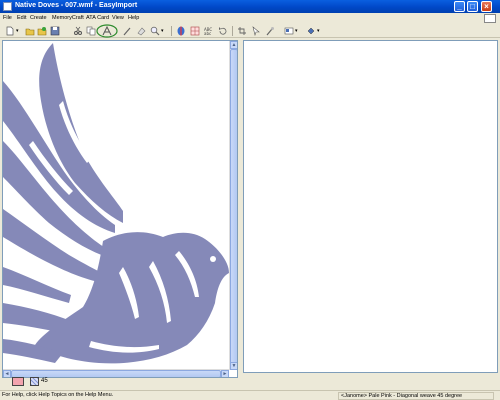 The image size is (500, 400). What do you see at coordinates (68, 18) in the screenshot?
I see `menu-memorycraft: MemoryCraft` at bounding box center [68, 18].